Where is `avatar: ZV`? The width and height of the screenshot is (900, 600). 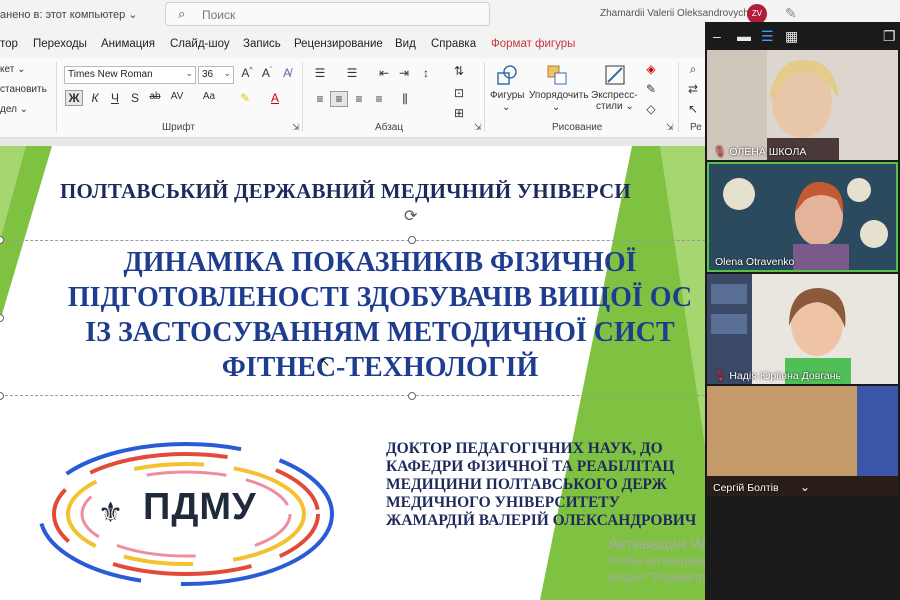
avatar: ZV is located at coordinates (757, 14).